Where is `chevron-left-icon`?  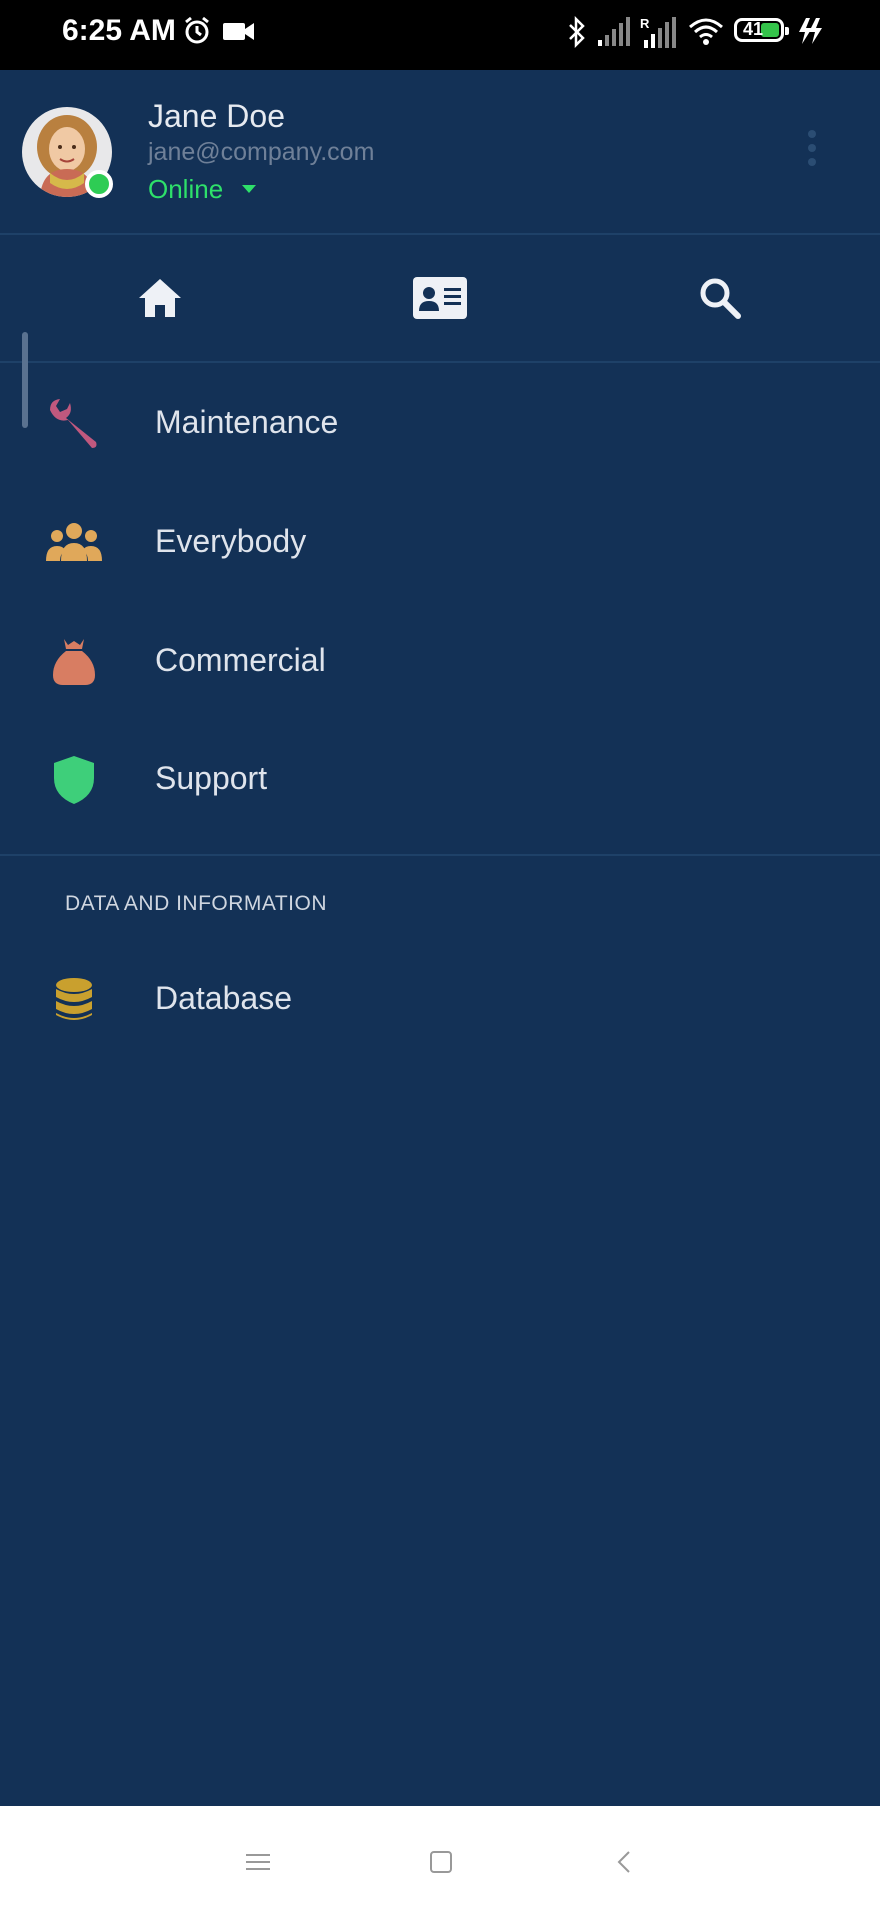
chevron-left-icon is located at coordinates (623, 1862).